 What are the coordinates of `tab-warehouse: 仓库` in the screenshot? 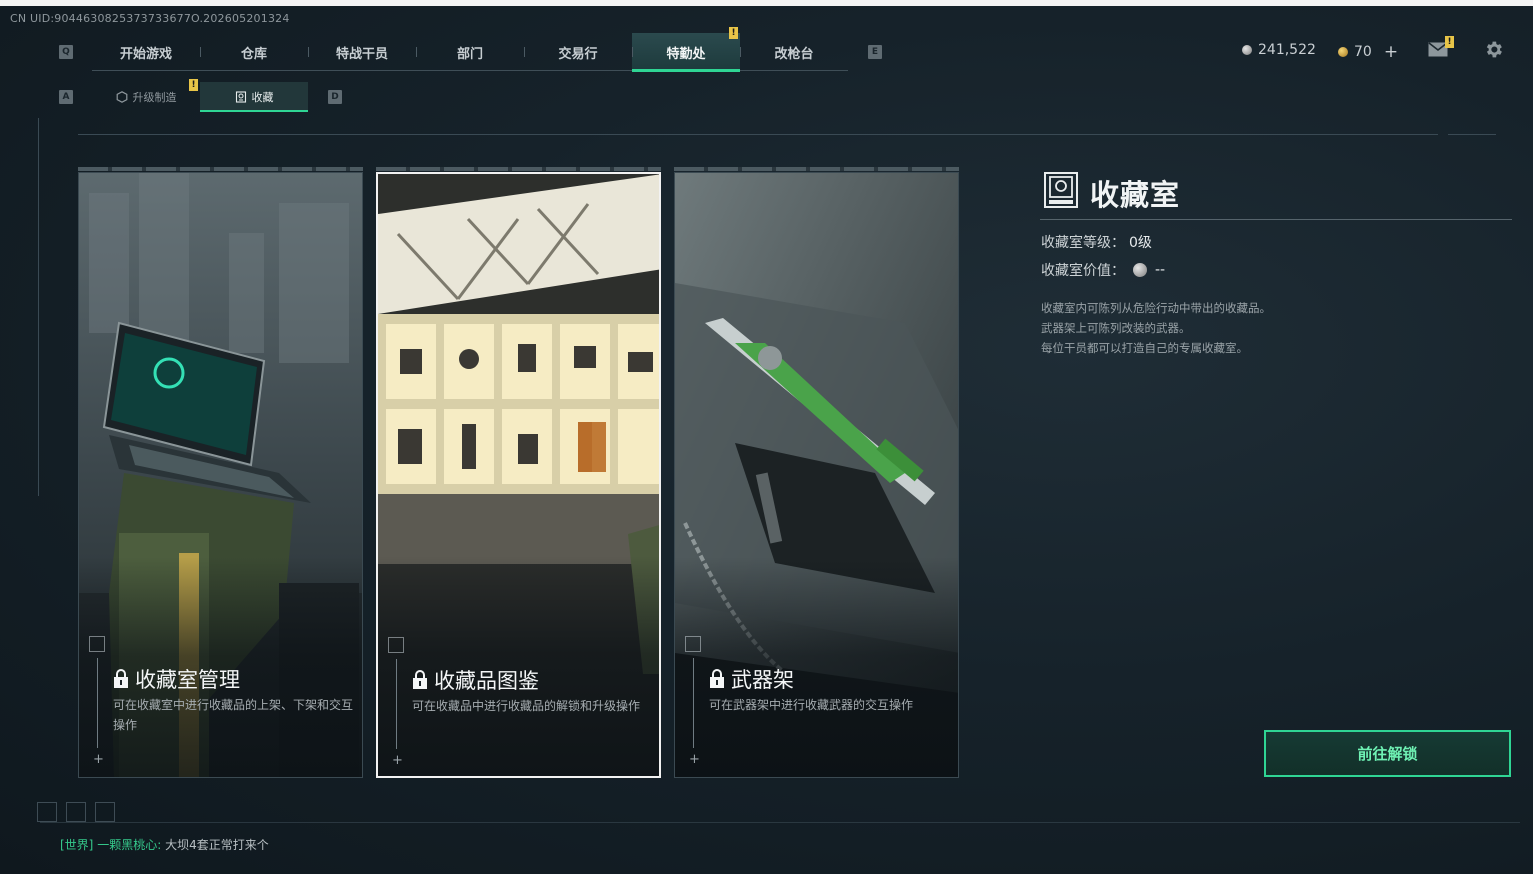 It's located at (254, 52).